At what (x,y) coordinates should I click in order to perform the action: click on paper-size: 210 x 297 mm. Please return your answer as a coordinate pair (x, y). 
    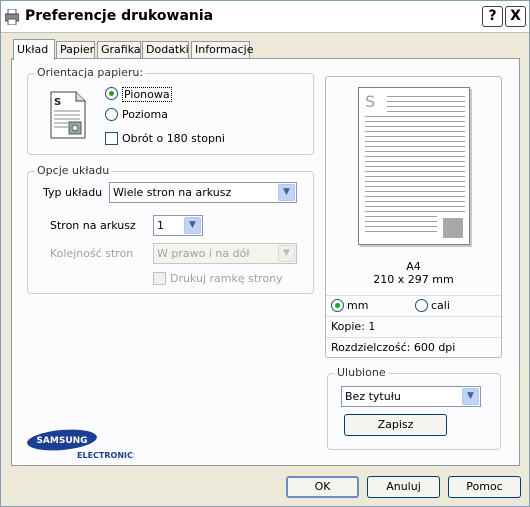
    Looking at the image, I should click on (413, 279).